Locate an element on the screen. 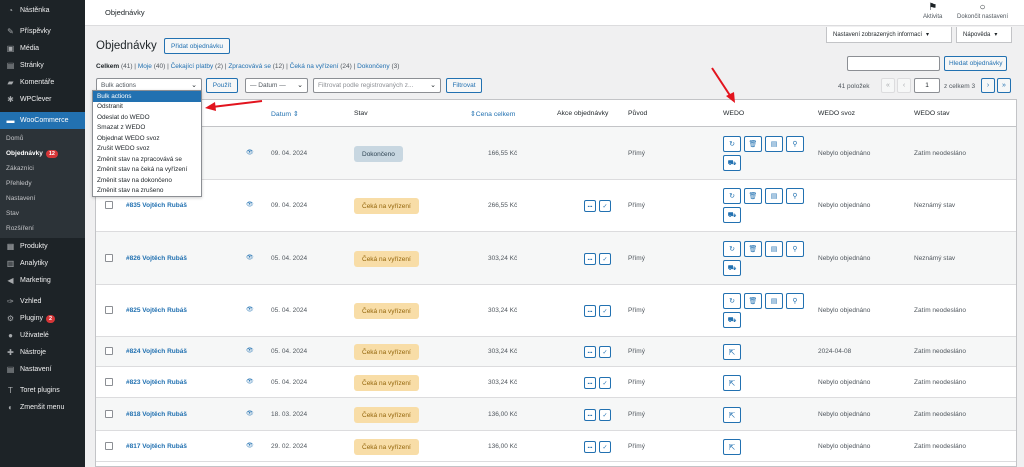 This screenshot has width=1024, height=467. col-total: ⇕Cena celkem is located at coordinates (492, 114).